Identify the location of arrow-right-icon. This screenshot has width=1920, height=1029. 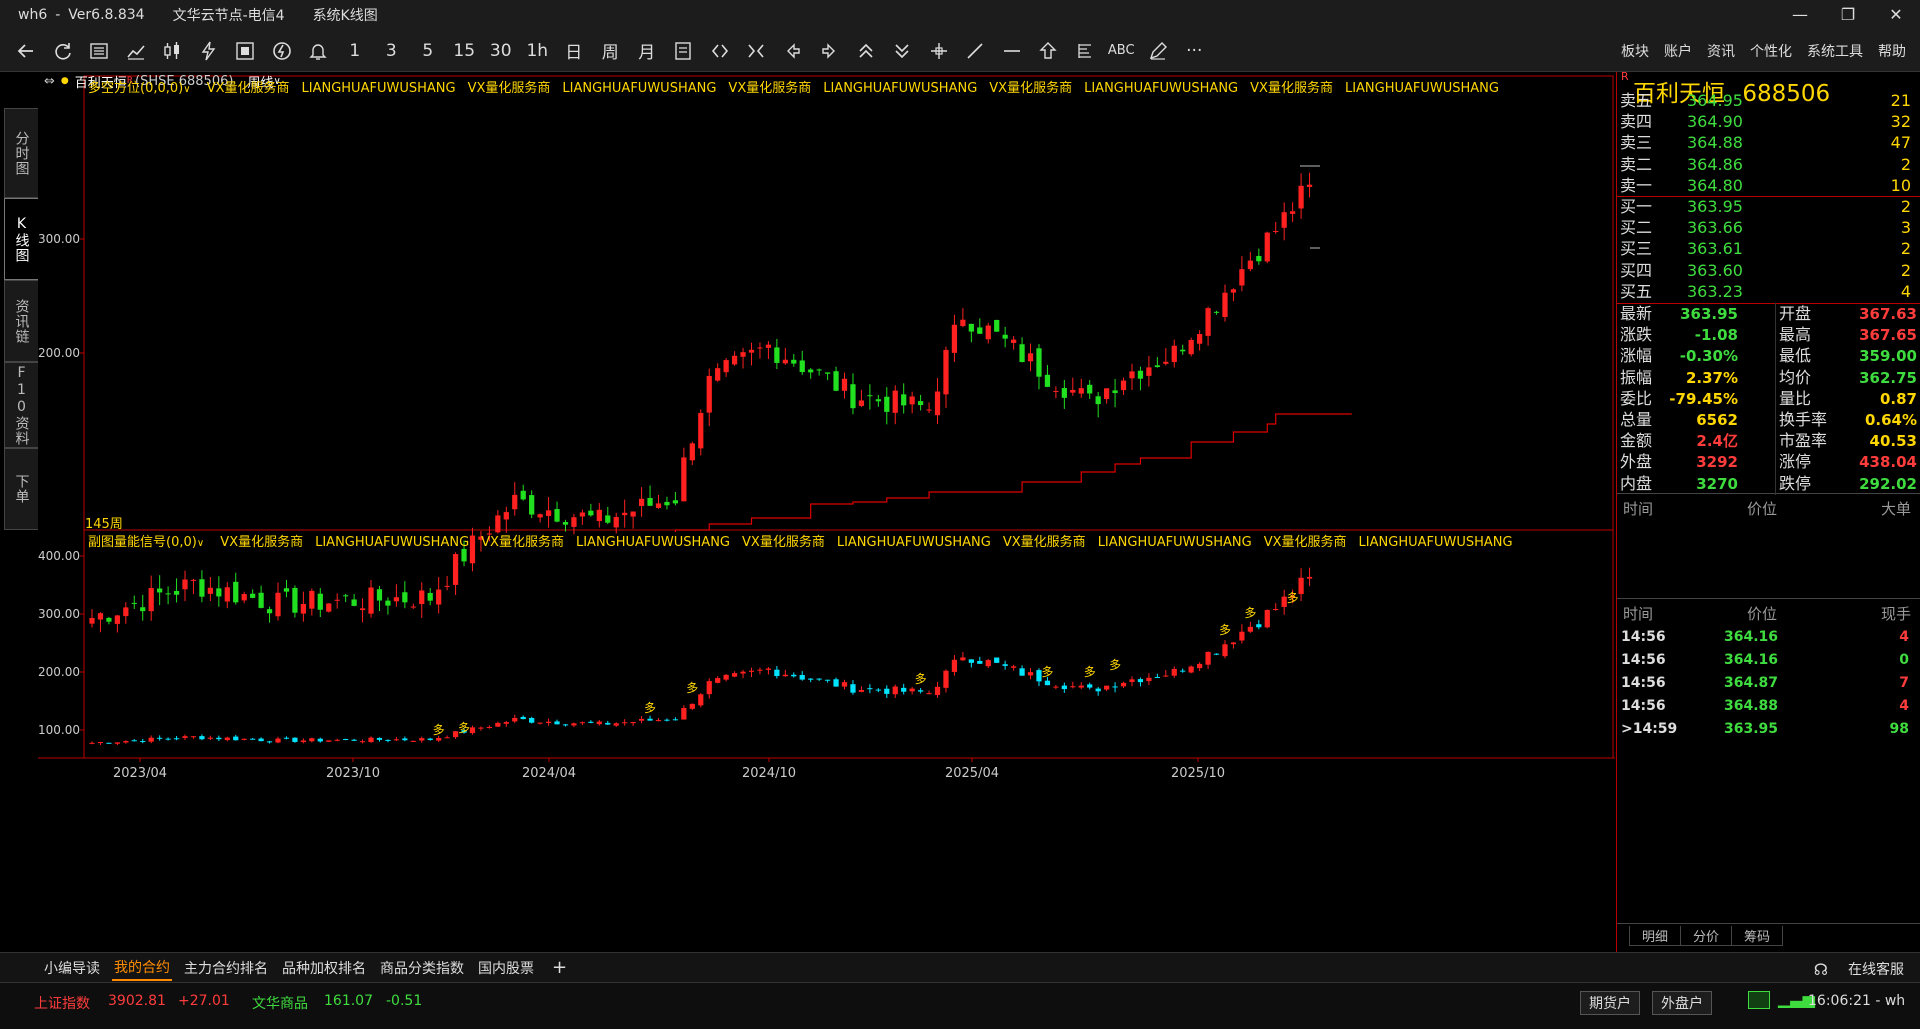
(829, 51).